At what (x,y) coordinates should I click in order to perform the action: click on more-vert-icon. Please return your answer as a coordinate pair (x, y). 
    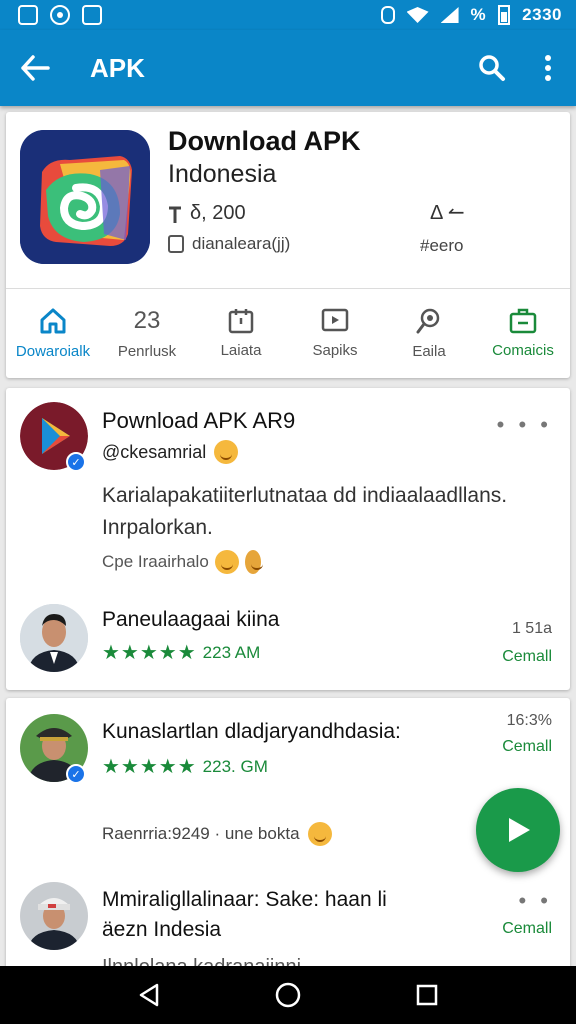
    Looking at the image, I should click on (548, 68).